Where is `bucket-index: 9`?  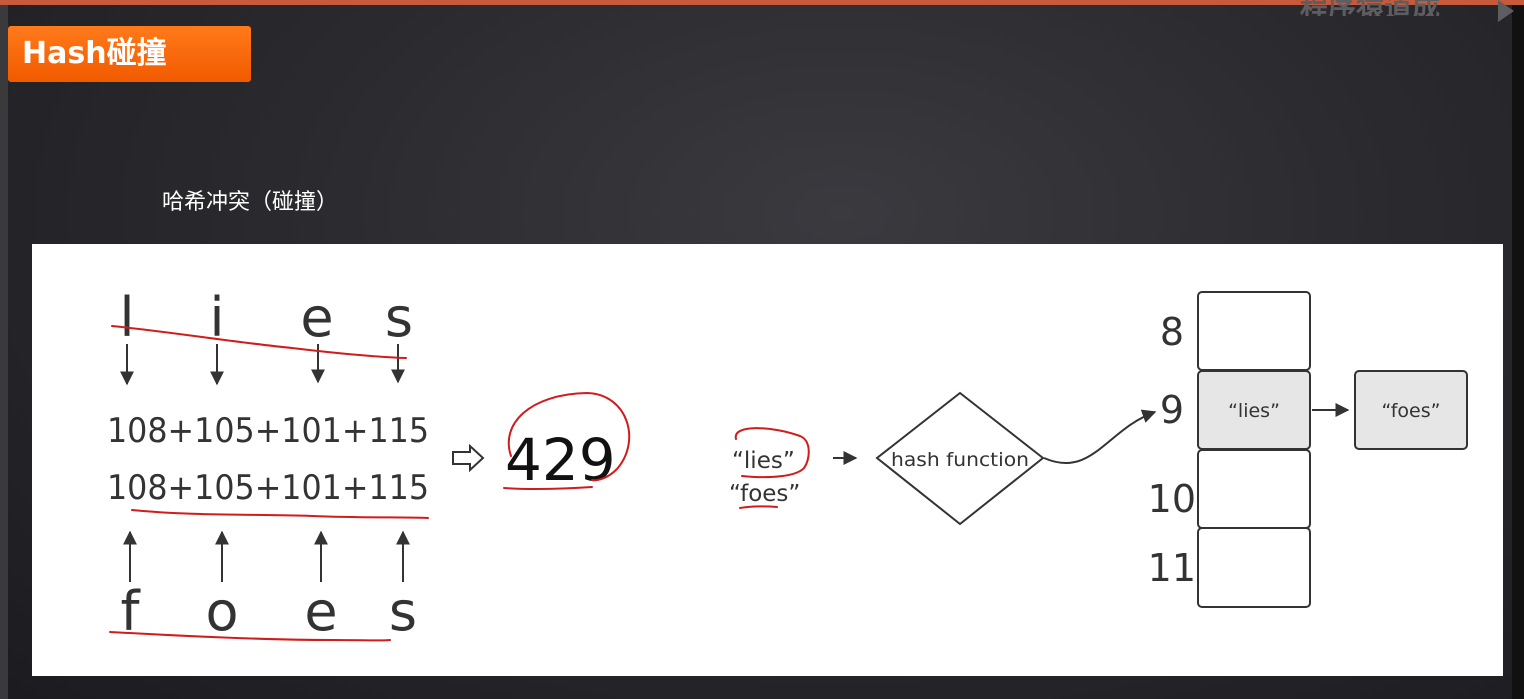
bucket-index: 9 is located at coordinates (1172, 410).